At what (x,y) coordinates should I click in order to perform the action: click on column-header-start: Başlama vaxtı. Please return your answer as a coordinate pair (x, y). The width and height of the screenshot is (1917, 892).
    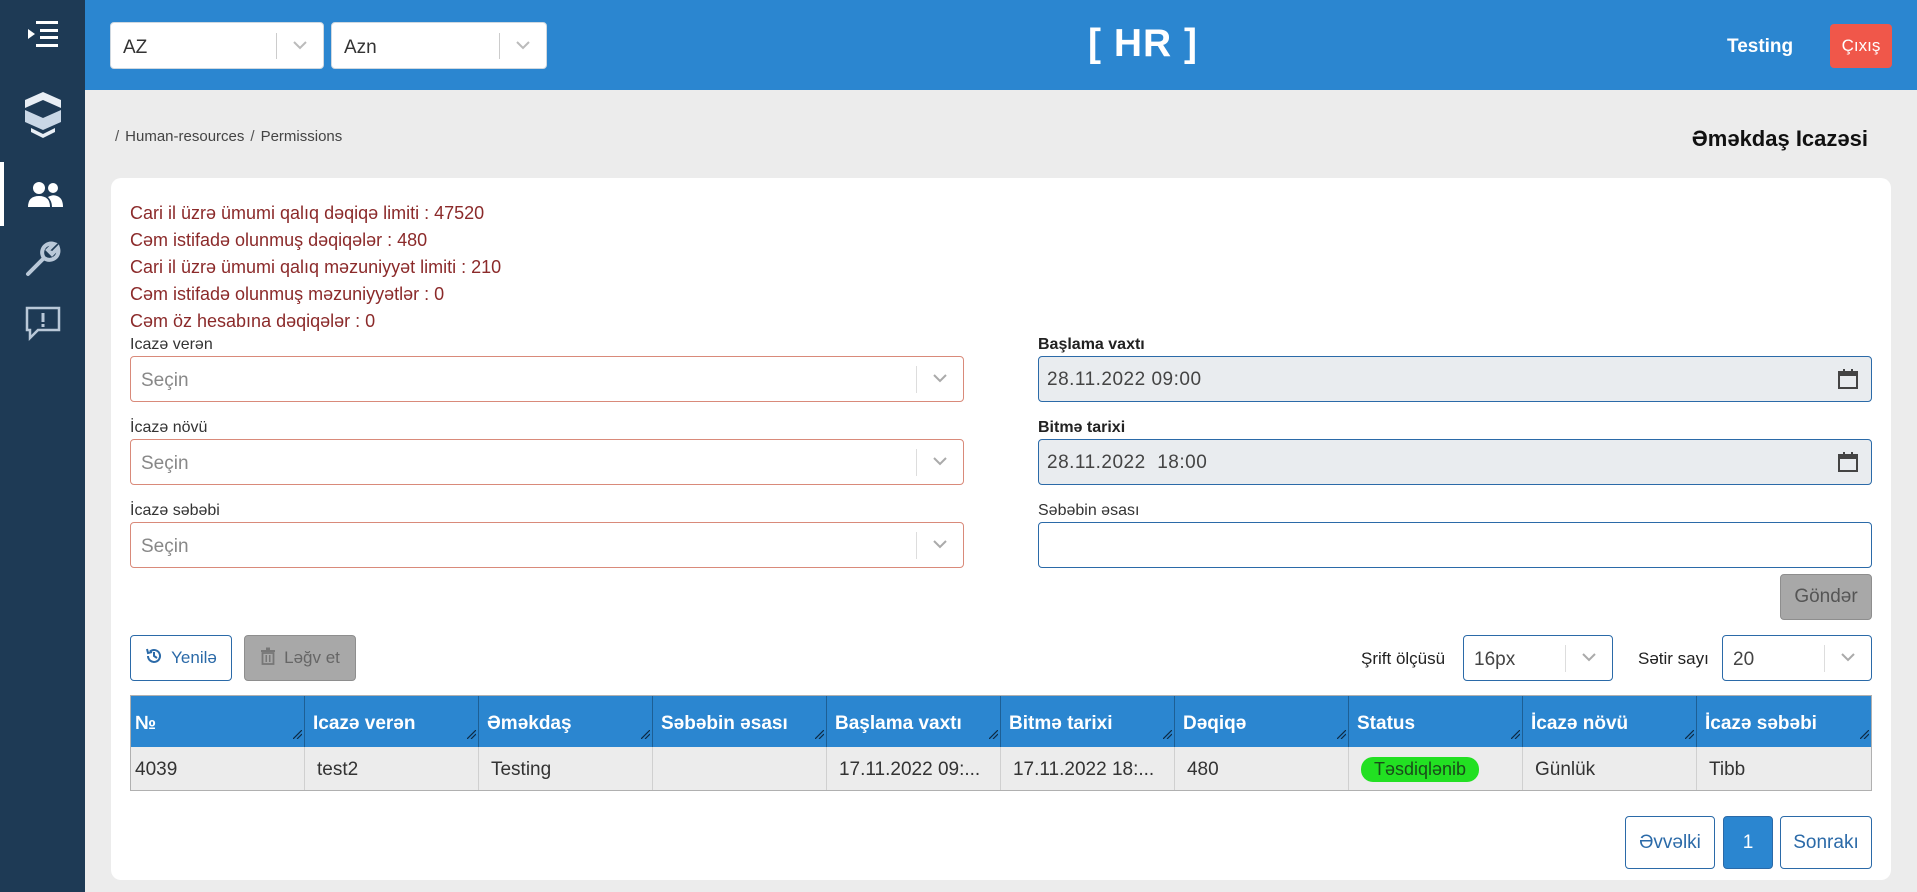
    Looking at the image, I should click on (914, 721).